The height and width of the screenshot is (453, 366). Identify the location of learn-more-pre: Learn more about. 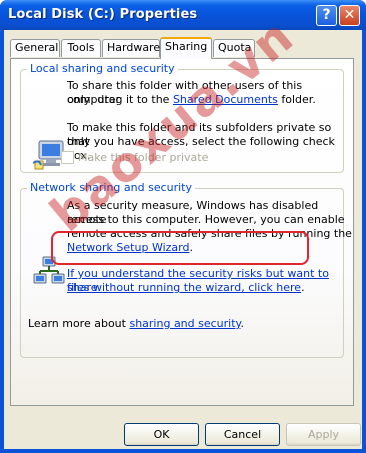
(79, 323).